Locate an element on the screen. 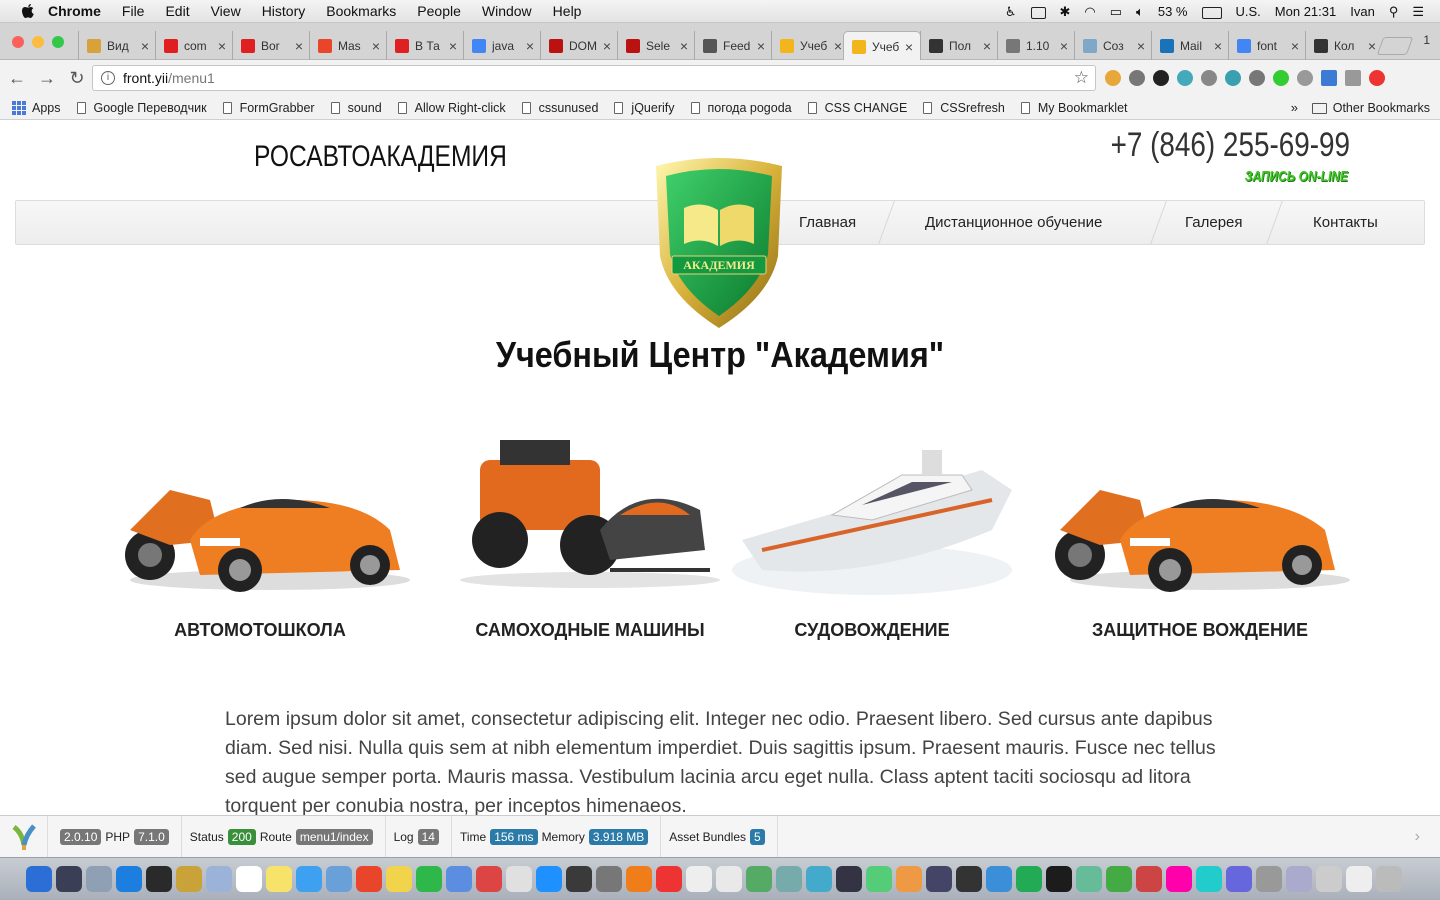  bookmark-item: jQuerify is located at coordinates (644, 108).